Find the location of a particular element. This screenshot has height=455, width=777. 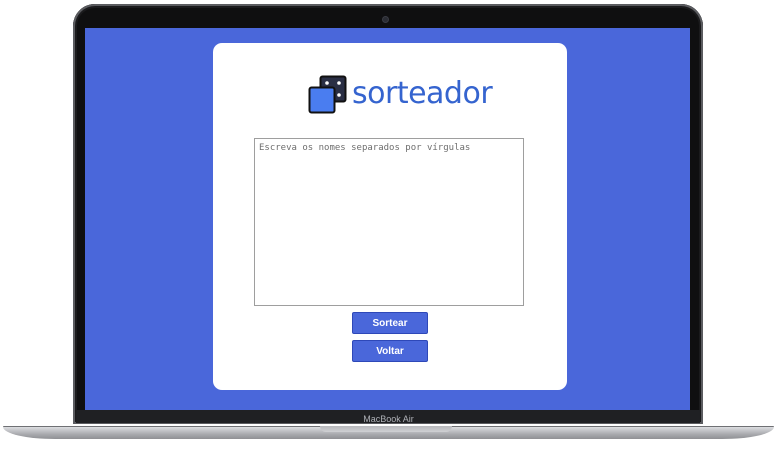

camera-icon is located at coordinates (385, 19).